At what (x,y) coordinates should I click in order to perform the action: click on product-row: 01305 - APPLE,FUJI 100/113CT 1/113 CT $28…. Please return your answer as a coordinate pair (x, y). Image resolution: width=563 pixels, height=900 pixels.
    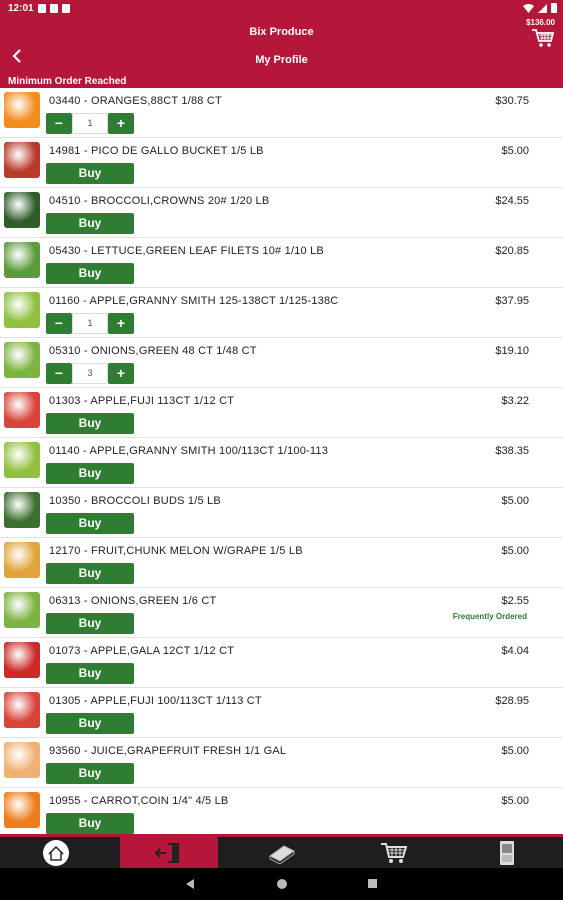
    Looking at the image, I should click on (281, 713).